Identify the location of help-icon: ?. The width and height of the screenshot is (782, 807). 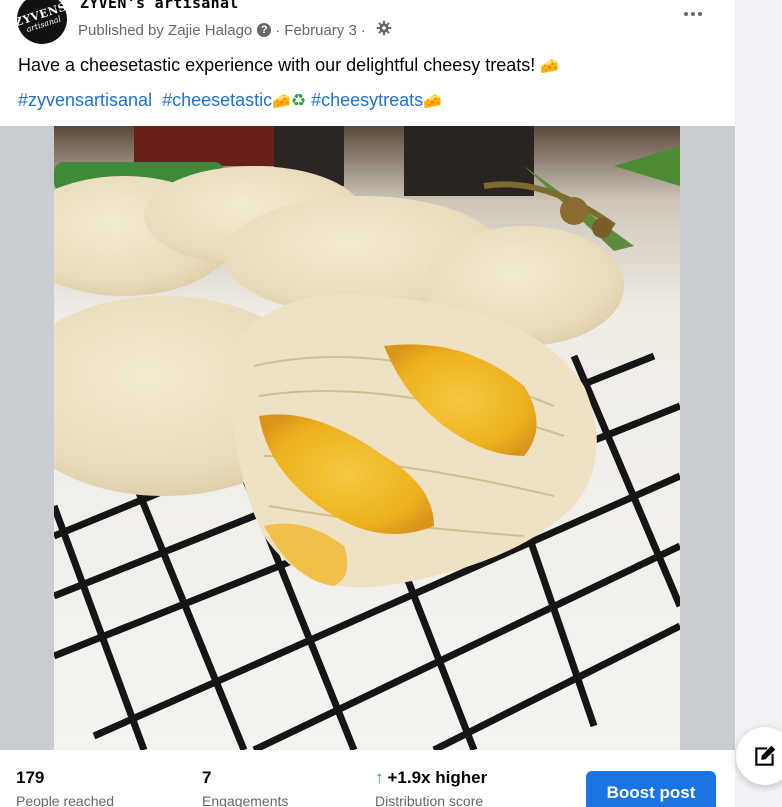
(264, 30).